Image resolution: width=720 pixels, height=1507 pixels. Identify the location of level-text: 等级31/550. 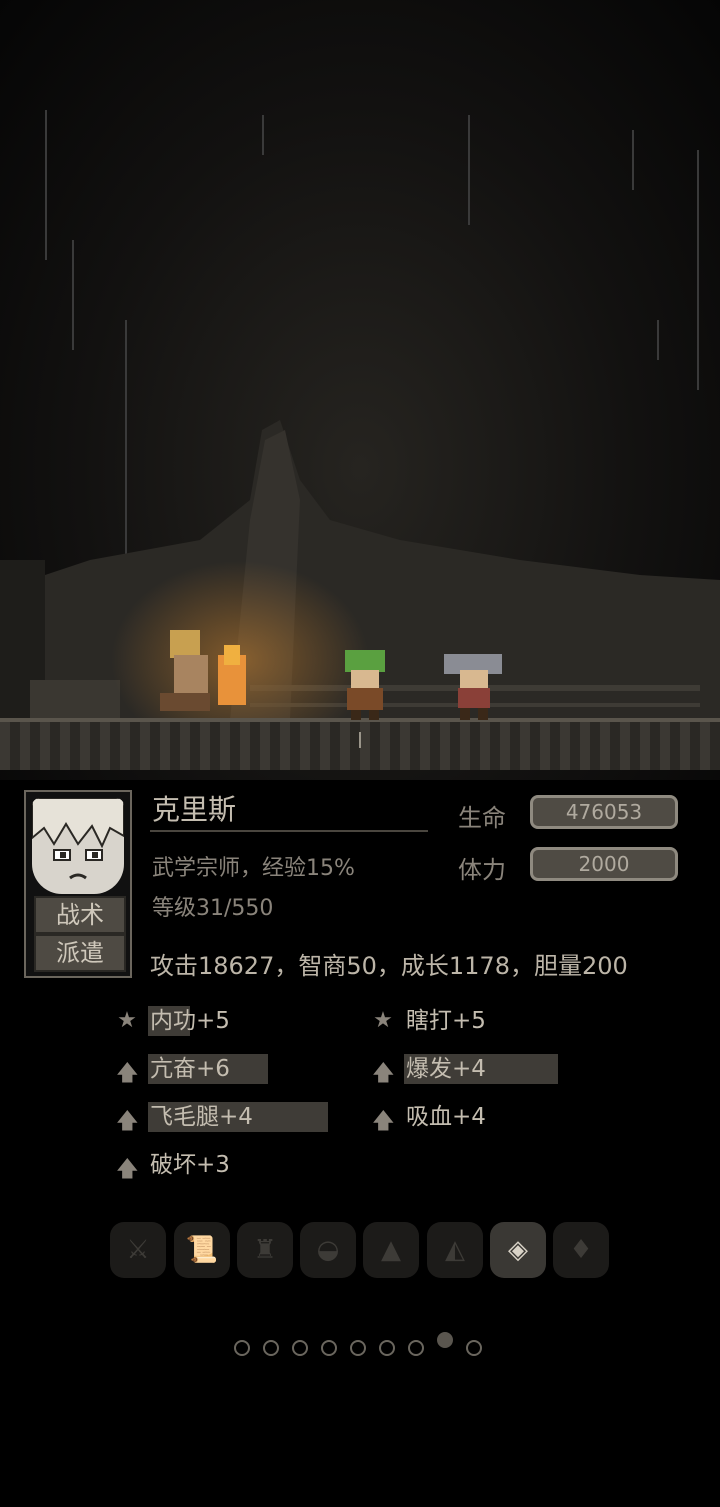
(213, 908).